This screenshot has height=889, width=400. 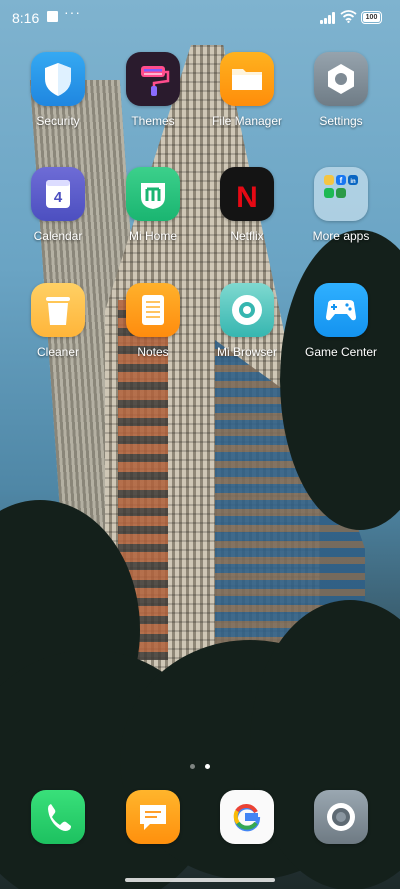 I want to click on phone-icon, so click(x=58, y=817).